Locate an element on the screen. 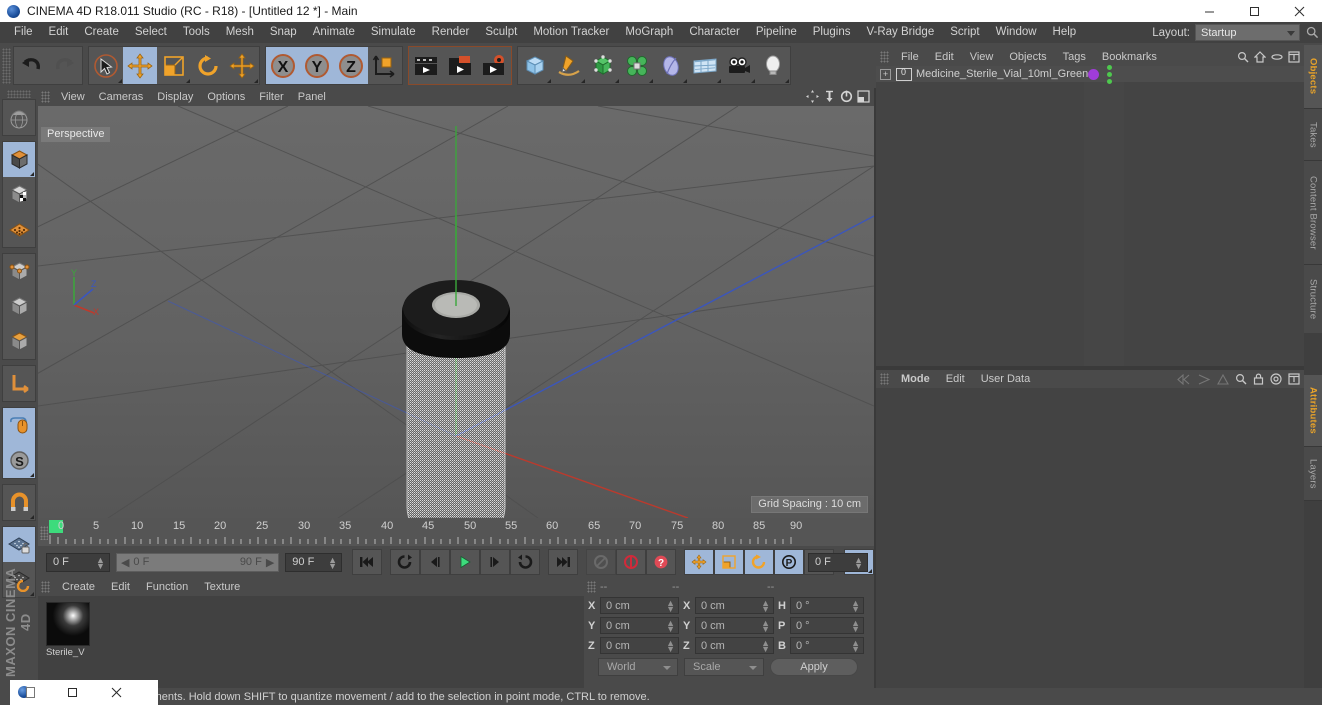 This screenshot has height=705, width=1322. apply-button: Apply is located at coordinates (814, 667).